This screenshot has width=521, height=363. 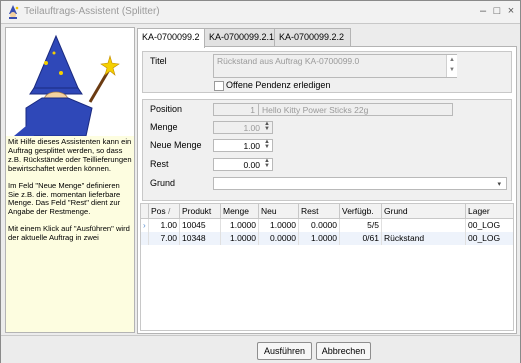 What do you see at coordinates (176, 145) in the screenshot?
I see `neue-menge-label: Neue Menge` at bounding box center [176, 145].